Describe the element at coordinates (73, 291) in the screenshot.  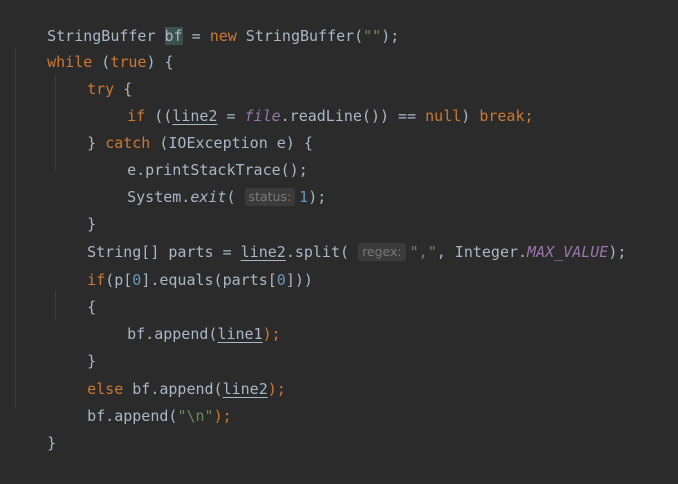
I see `code-line: {` at that location.